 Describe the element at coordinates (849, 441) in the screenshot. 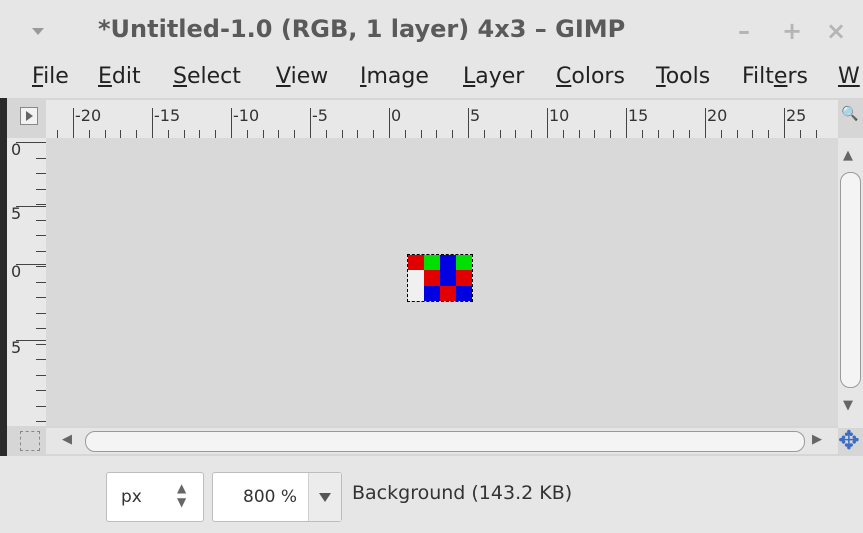

I see `navigate-icon: ✥` at that location.